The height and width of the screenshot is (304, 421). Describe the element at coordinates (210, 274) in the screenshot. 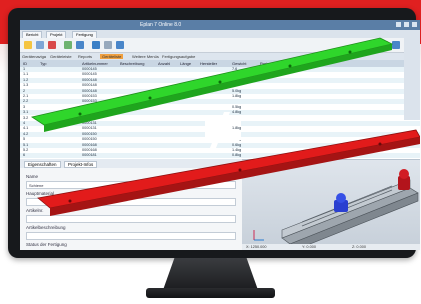

I see `monitor-stand-neck` at that location.